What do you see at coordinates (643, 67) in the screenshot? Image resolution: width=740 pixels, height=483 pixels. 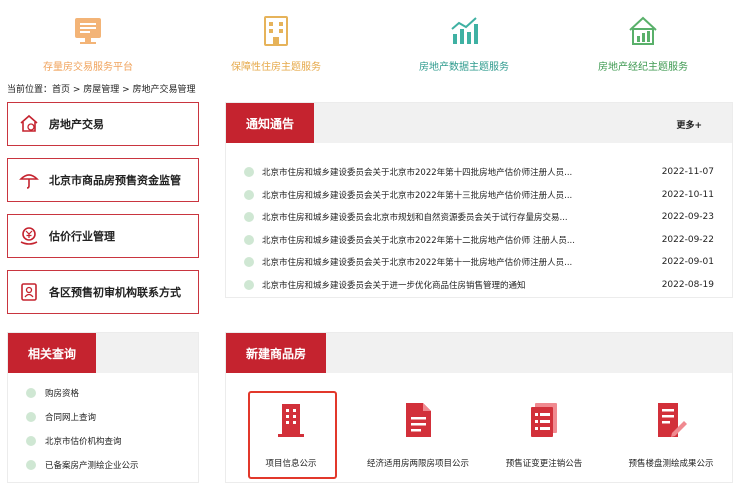 I see `service-label: 房地产经纪主题服务` at bounding box center [643, 67].